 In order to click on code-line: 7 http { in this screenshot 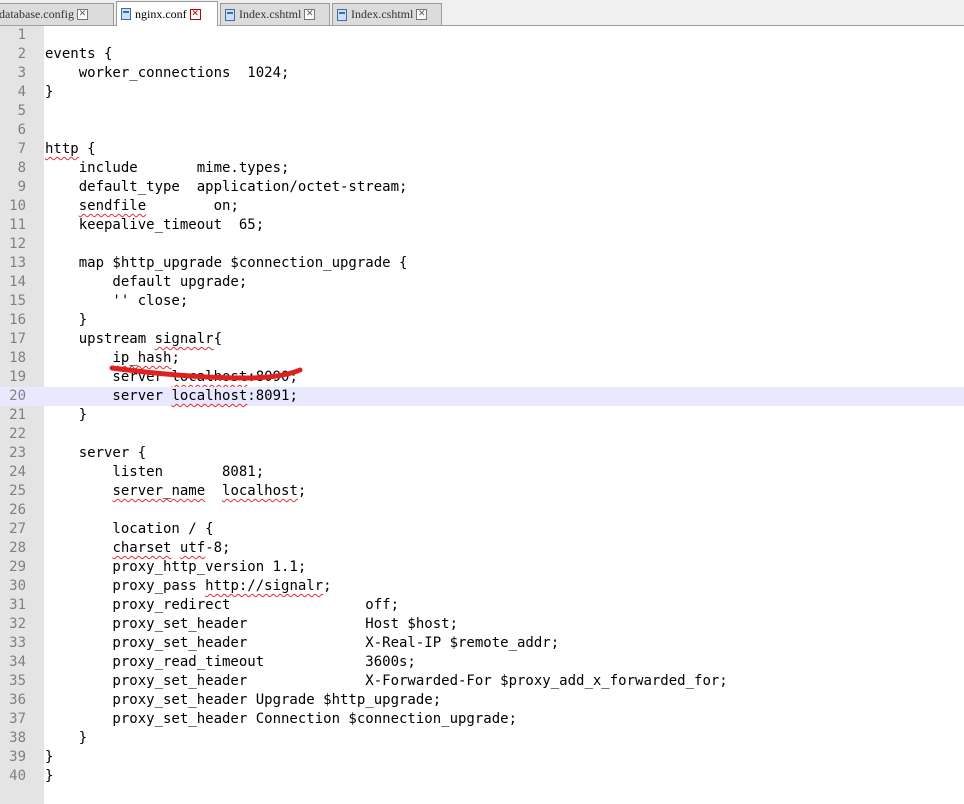, I will do `click(482, 149)`.